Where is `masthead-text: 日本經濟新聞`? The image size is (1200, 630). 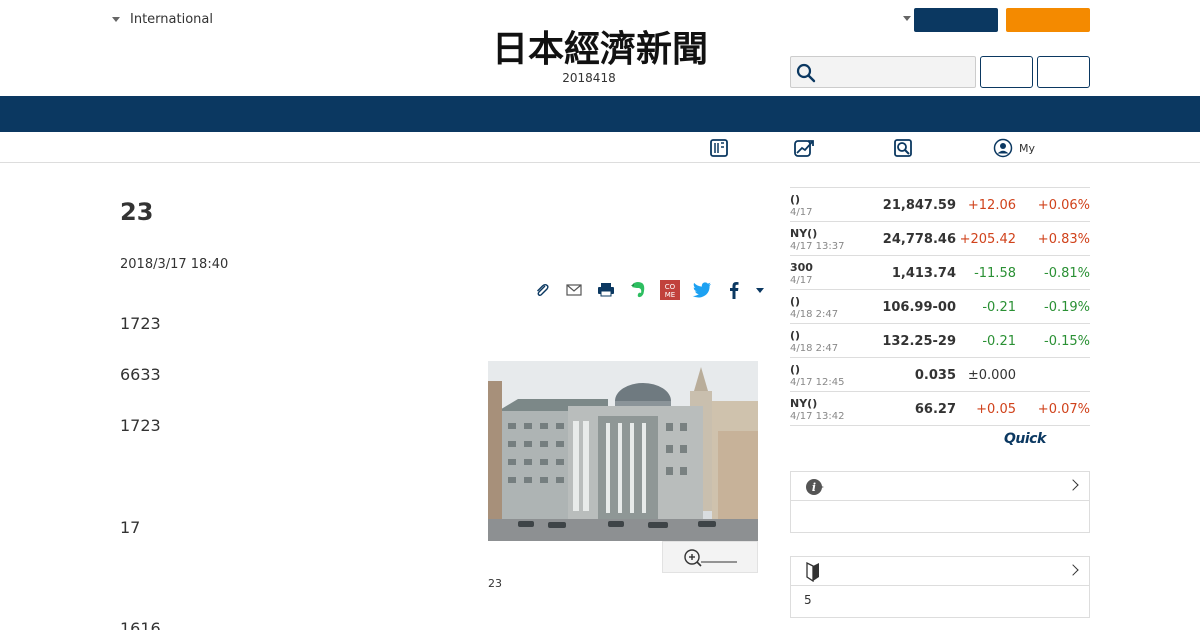
masthead-text: 日本經濟新聞 is located at coordinates (600, 47).